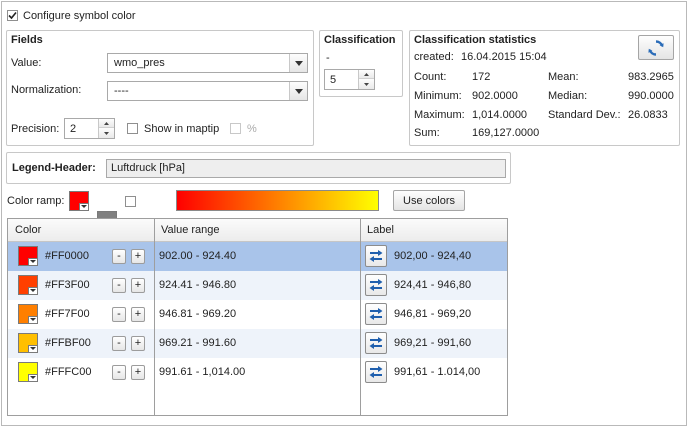  What do you see at coordinates (504, 57) in the screenshot?
I see `created-value: 16.04.2015 15:04` at bounding box center [504, 57].